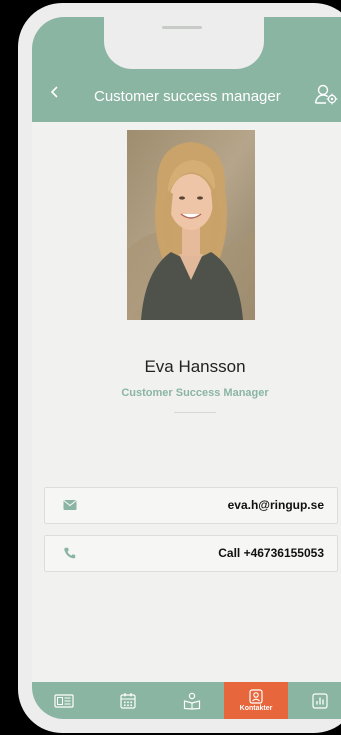 The height and width of the screenshot is (735, 341). What do you see at coordinates (326, 94) in the screenshot?
I see `user-settings-icon` at bounding box center [326, 94].